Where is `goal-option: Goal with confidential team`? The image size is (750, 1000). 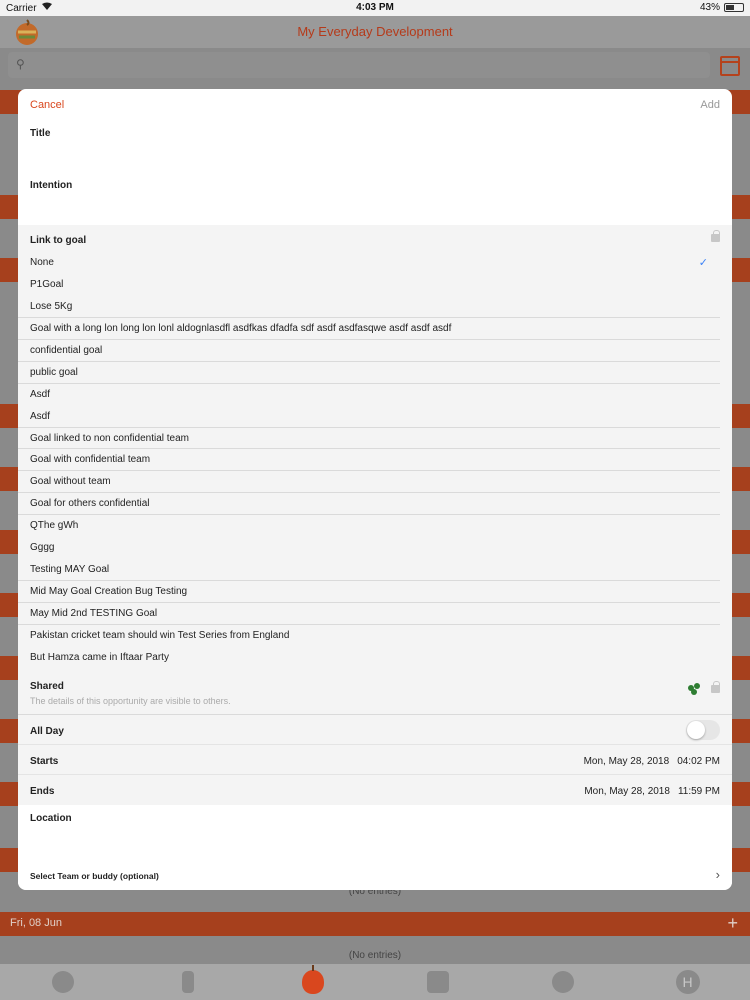
goal-option: Goal with confidential team is located at coordinates (369, 460).